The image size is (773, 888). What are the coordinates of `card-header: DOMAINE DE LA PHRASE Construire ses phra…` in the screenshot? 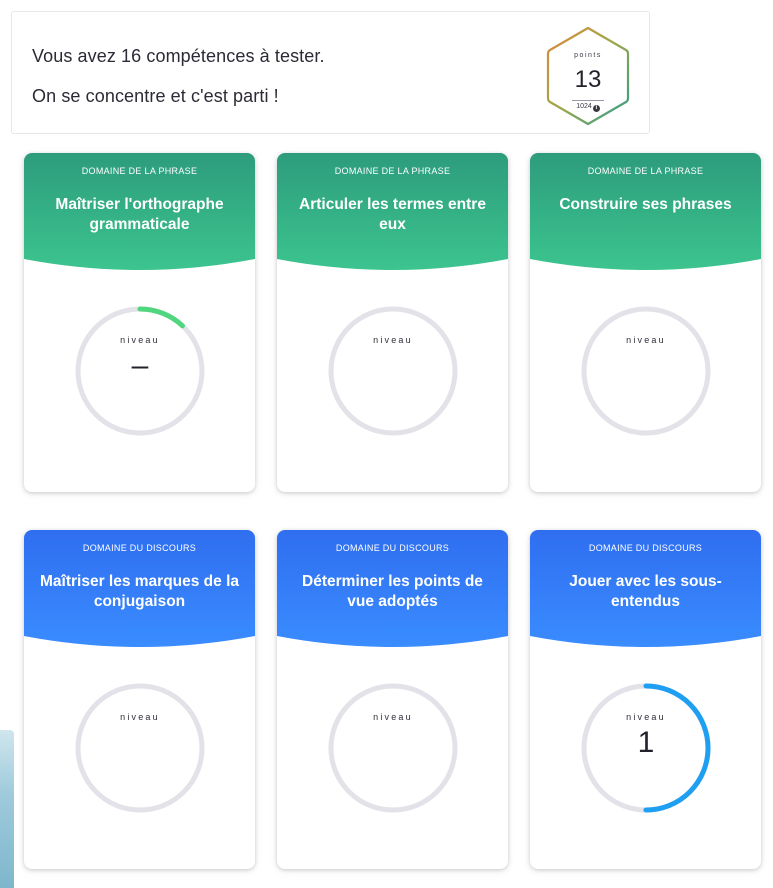 It's located at (645, 214).